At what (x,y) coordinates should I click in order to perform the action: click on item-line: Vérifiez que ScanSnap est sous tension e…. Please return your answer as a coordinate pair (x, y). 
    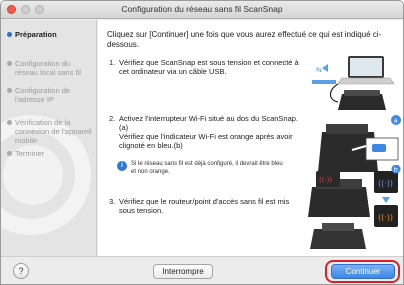
    Looking at the image, I should click on (209, 62).